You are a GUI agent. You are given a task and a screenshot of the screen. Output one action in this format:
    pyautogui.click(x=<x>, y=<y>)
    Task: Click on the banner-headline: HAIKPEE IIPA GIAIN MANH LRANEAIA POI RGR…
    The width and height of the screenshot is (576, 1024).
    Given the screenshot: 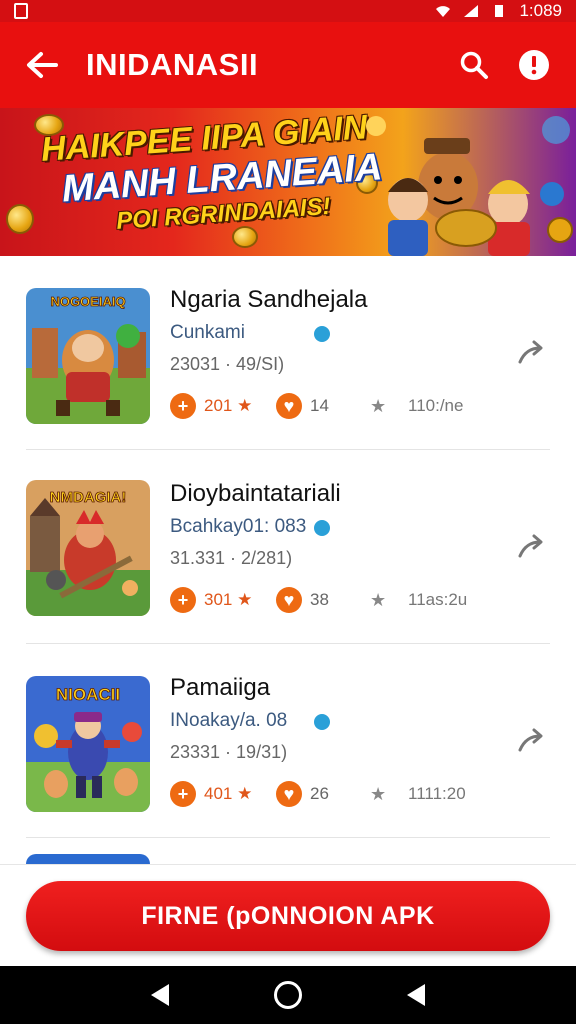 What is the action you would take?
    pyautogui.click(x=212, y=182)
    